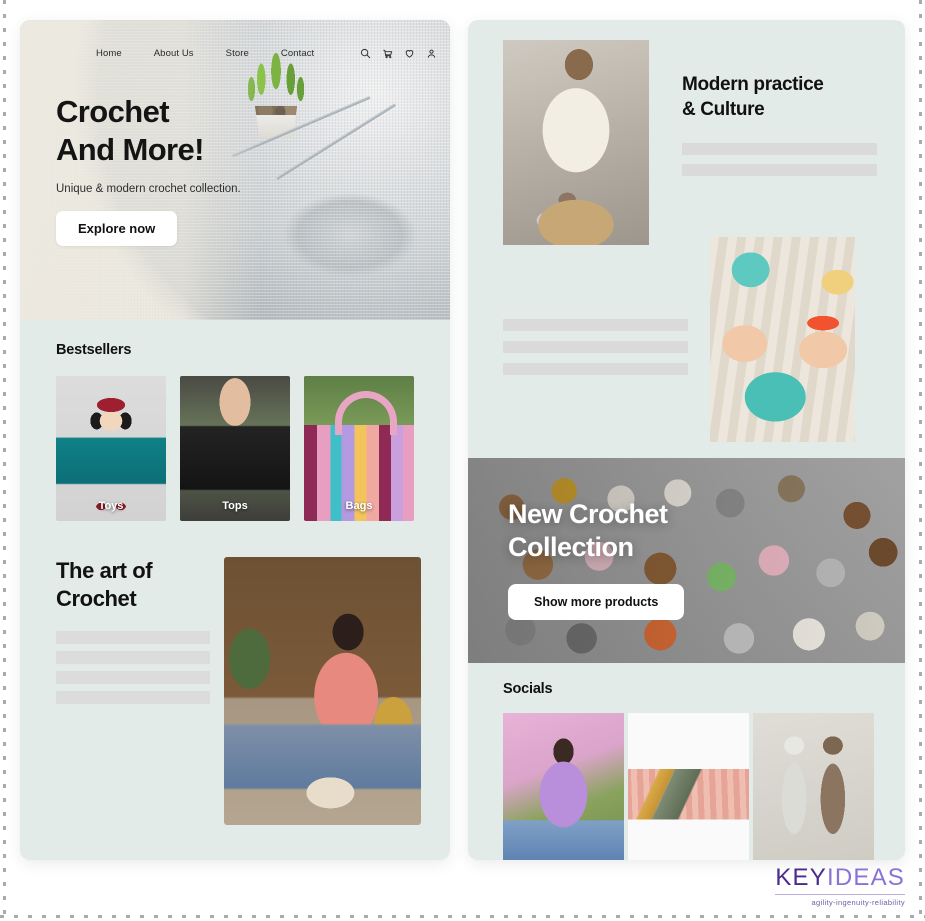 The height and width of the screenshot is (921, 925). Describe the element at coordinates (865, 877) in the screenshot. I see `logo-ideas-text: IDEAS` at that location.